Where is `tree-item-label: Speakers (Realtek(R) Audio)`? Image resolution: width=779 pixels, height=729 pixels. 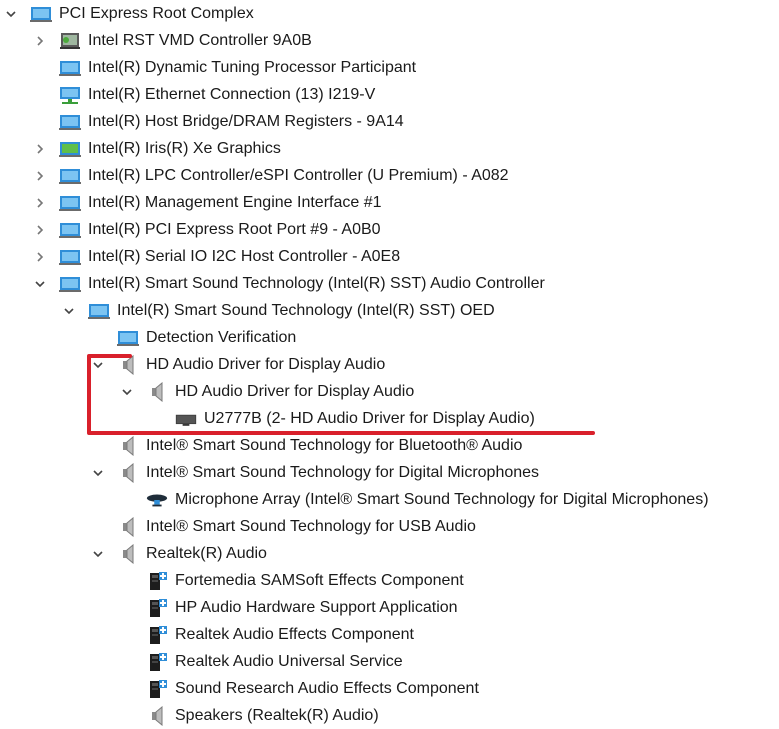
tree-item-label: Speakers (Realtek(R) Audio) is located at coordinates (277, 715).